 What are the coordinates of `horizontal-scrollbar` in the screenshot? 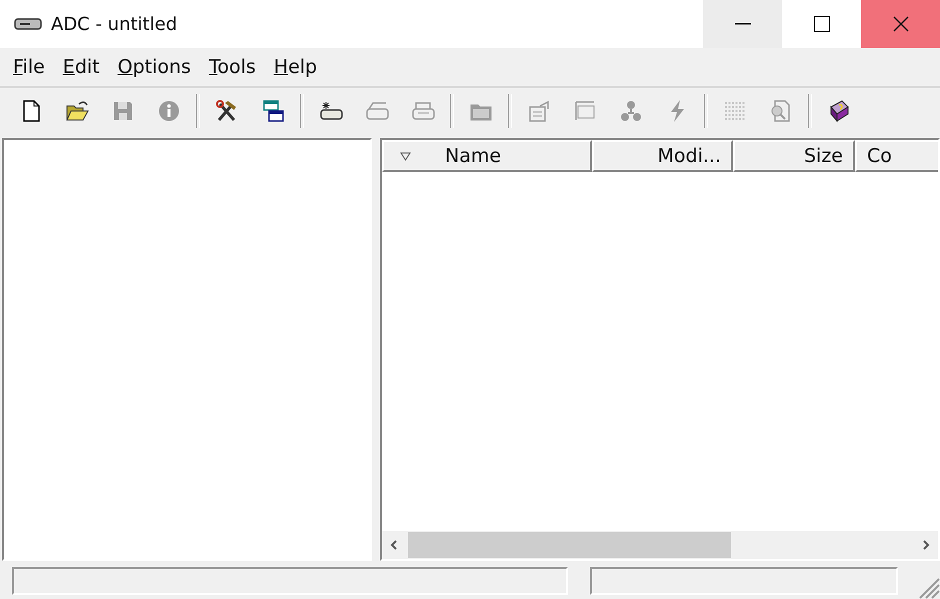 It's located at (660, 545).